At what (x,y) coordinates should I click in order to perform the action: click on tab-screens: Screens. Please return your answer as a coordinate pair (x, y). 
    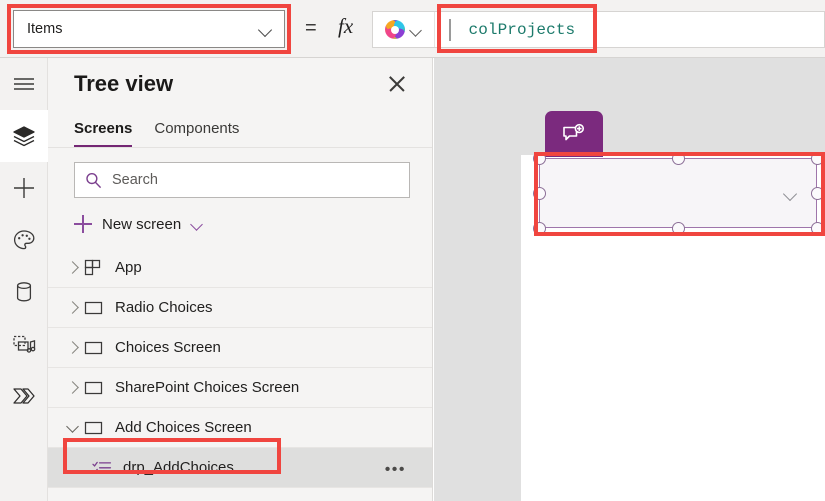
    Looking at the image, I should click on (103, 133).